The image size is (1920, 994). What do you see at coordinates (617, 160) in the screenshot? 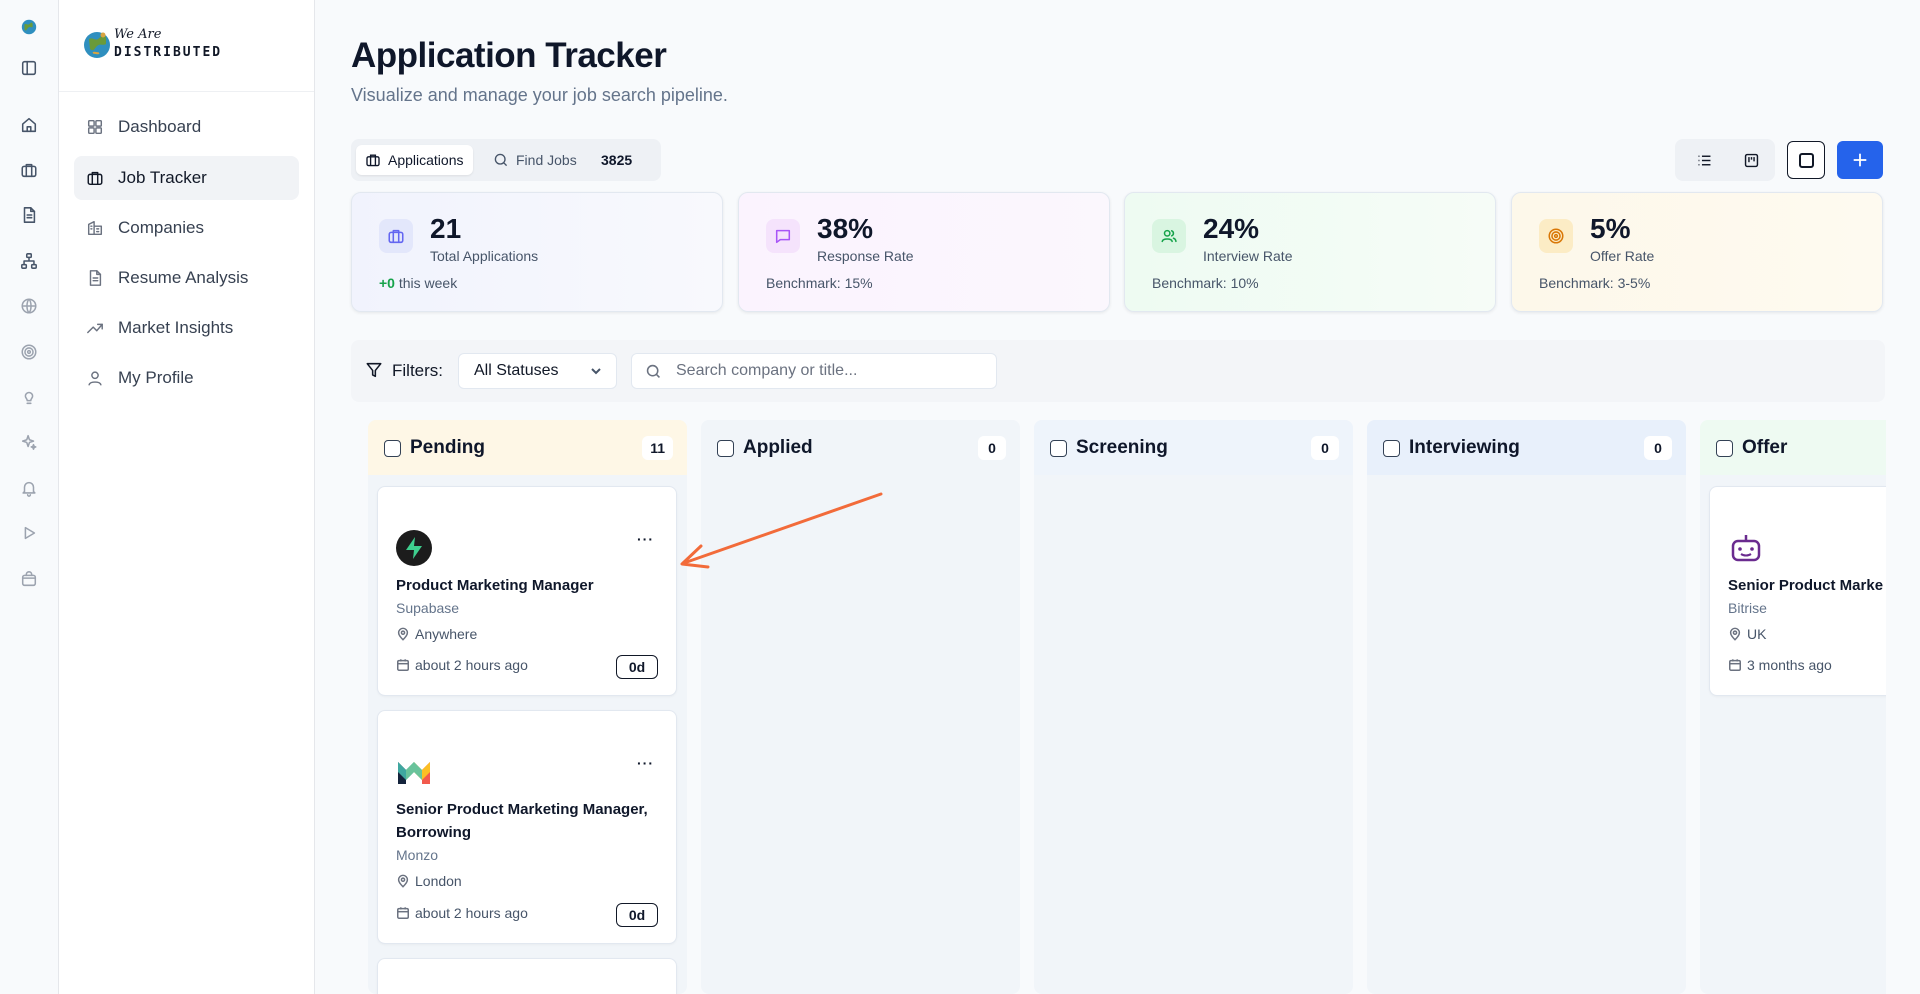
I see `find-jobs-count: 3825` at bounding box center [617, 160].